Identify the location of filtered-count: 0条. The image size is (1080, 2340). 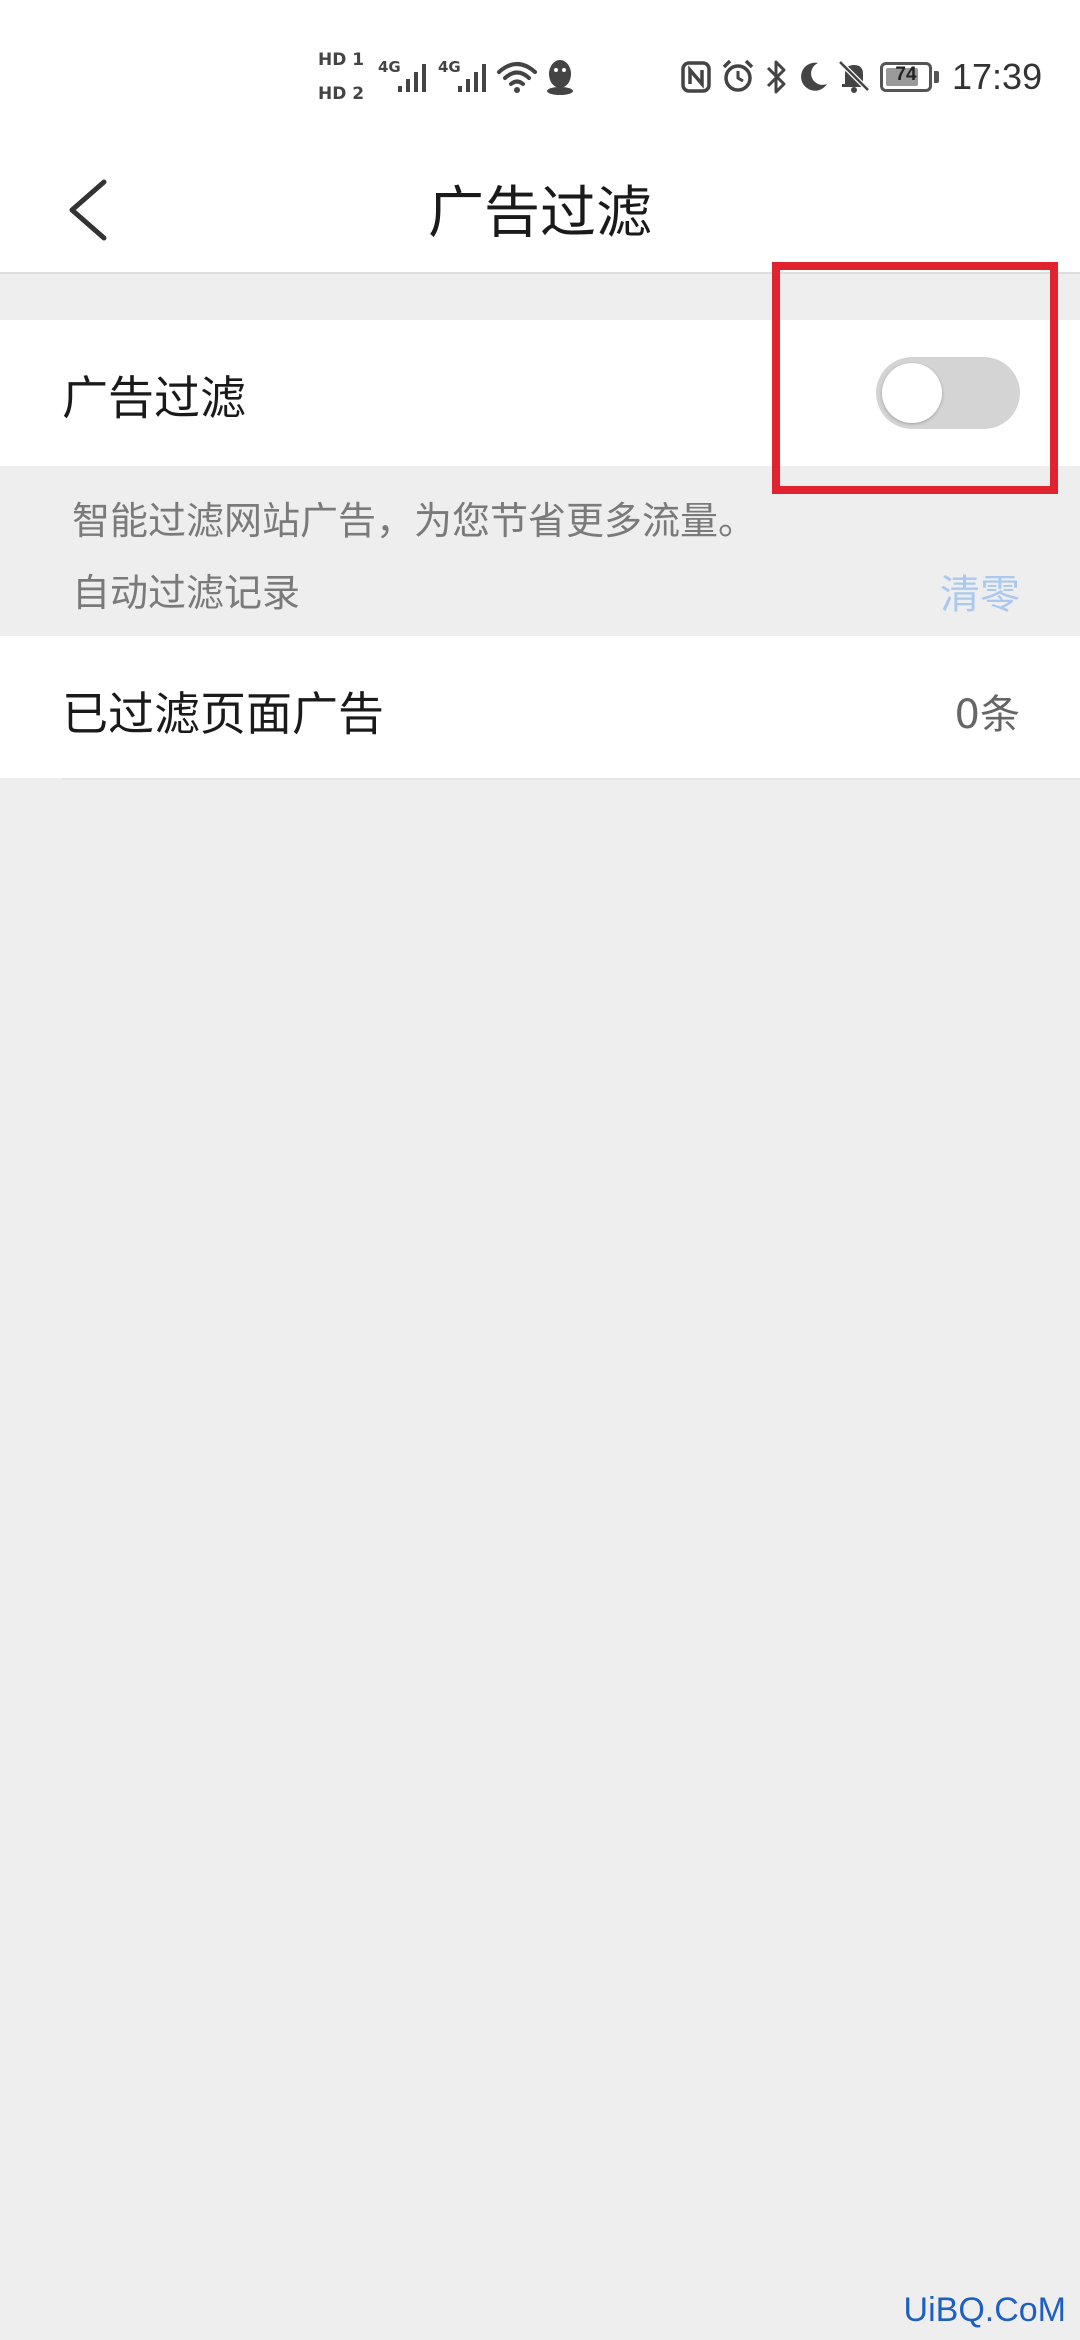
(987, 715).